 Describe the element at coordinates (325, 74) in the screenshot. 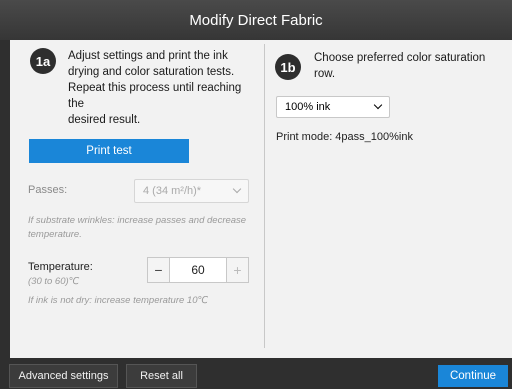

I see `instruction-line: row.` at that location.